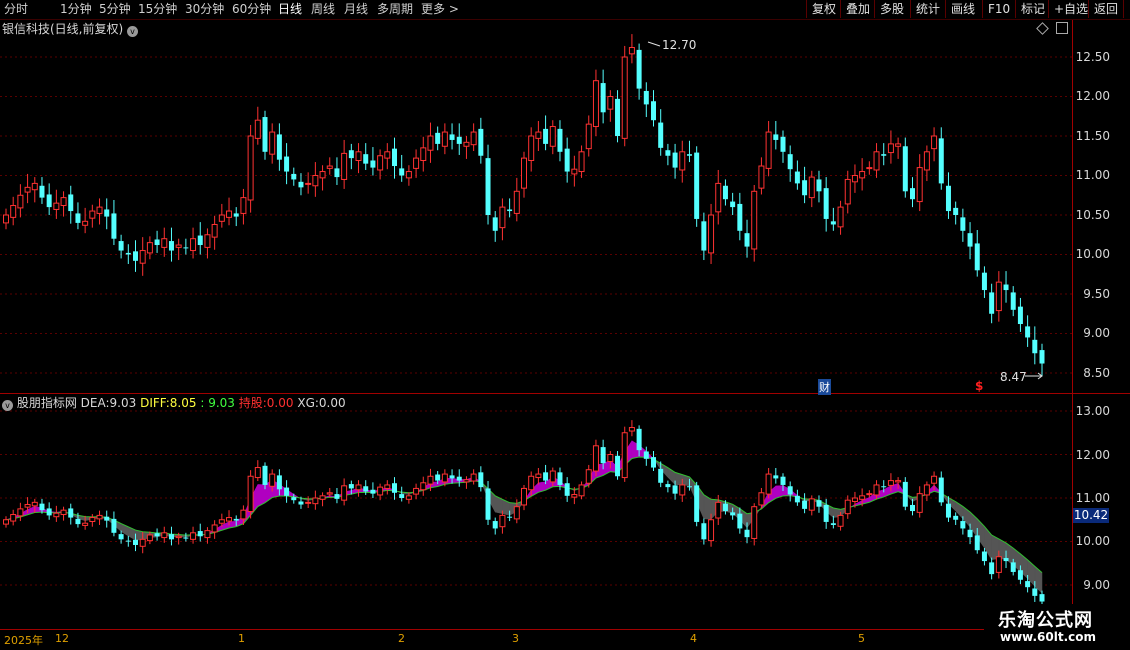 This screenshot has width=1130, height=650. Describe the element at coordinates (565, 393) in the screenshot. I see `pane-divider` at that location.